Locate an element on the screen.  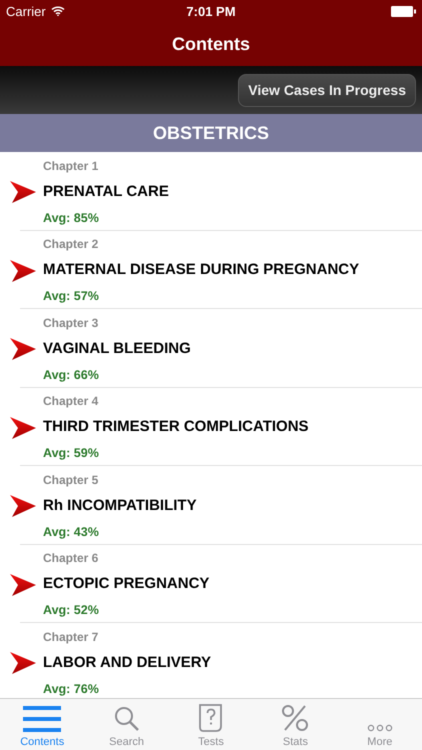
percent-icon is located at coordinates (295, 718).